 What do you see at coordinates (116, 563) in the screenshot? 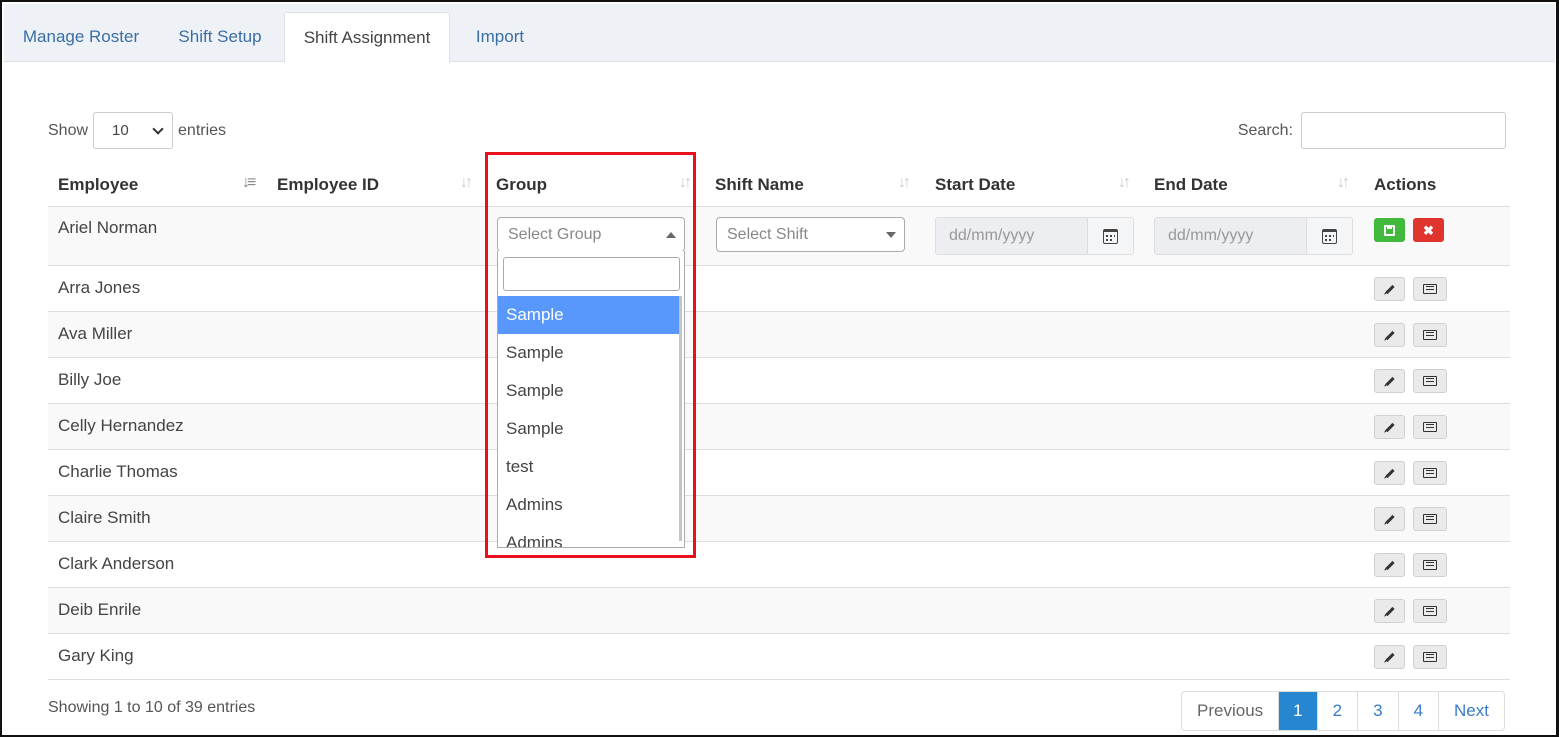
I see `employee-name: Clark Anderson` at bounding box center [116, 563].